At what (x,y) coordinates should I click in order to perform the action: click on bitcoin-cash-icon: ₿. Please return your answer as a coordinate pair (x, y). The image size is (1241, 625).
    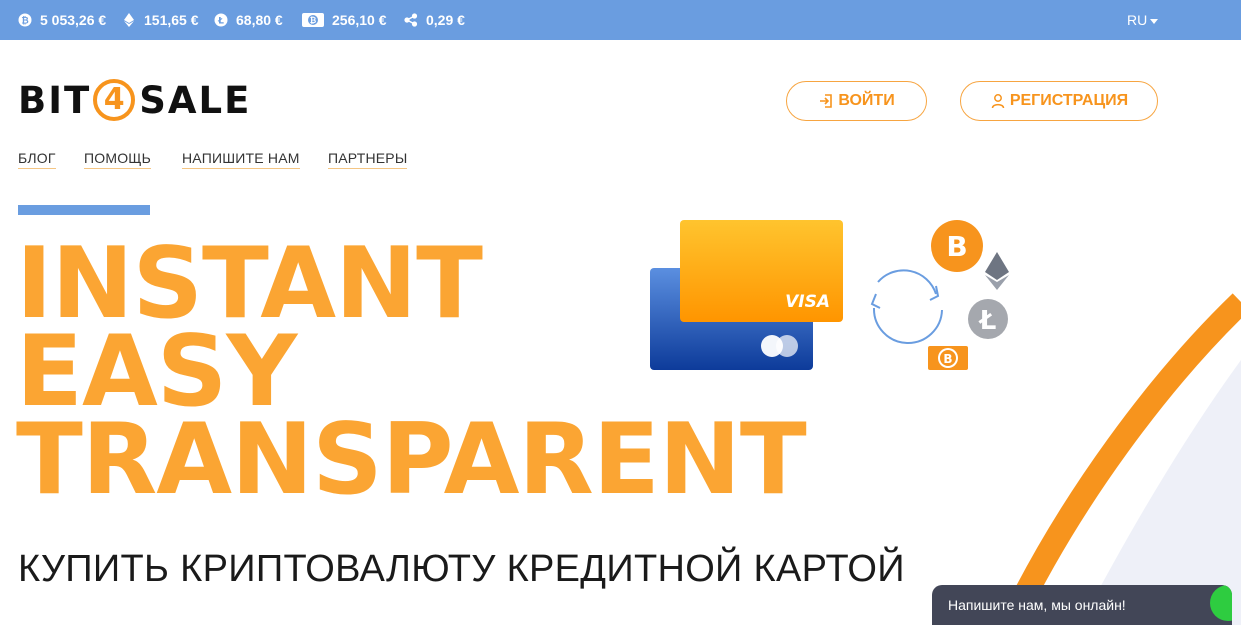
    Looking at the image, I should click on (313, 20).